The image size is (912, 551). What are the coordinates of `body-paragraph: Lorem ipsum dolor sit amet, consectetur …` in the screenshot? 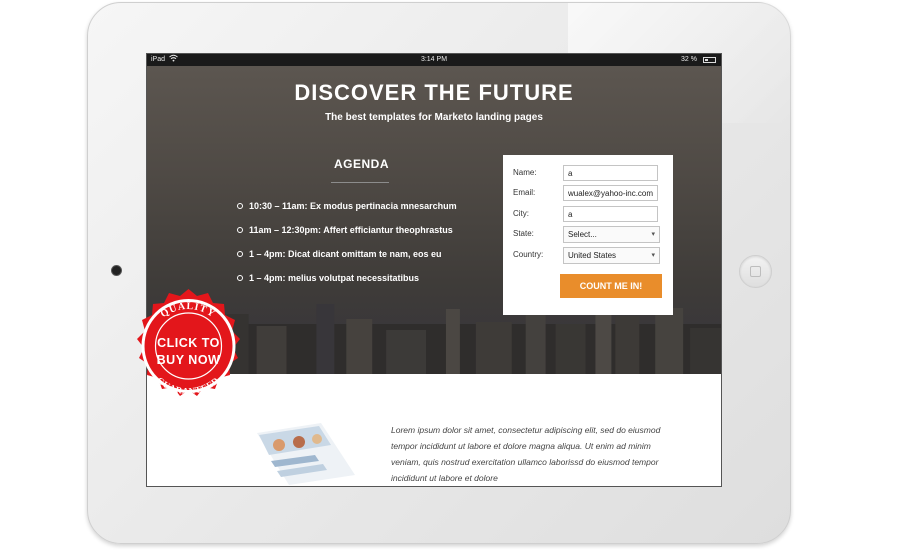 It's located at (526, 454).